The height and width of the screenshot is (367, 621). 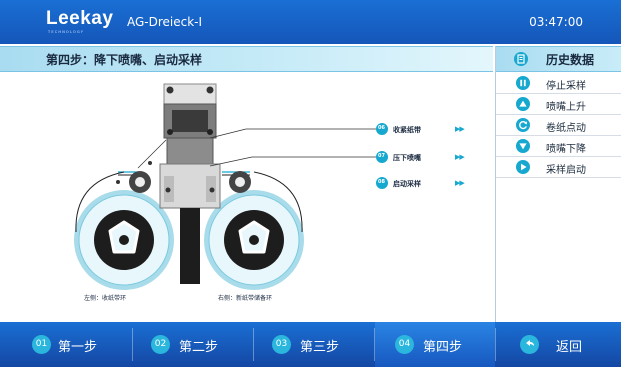 I want to click on nav-step-3: 03 第三步, so click(x=314, y=344).